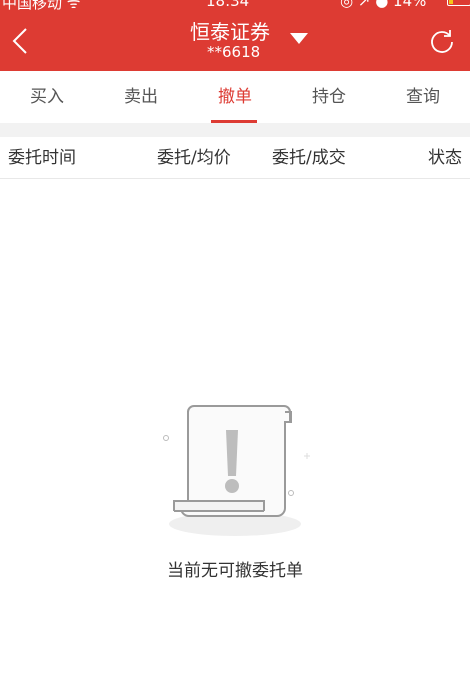  What do you see at coordinates (228, 5) in the screenshot?
I see `status-time: 18:34` at bounding box center [228, 5].